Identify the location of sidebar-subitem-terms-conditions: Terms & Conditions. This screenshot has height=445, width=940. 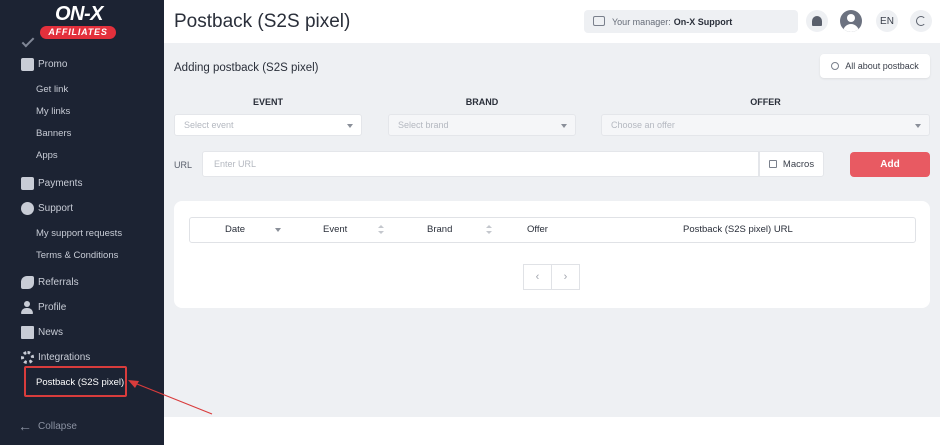
(77, 256).